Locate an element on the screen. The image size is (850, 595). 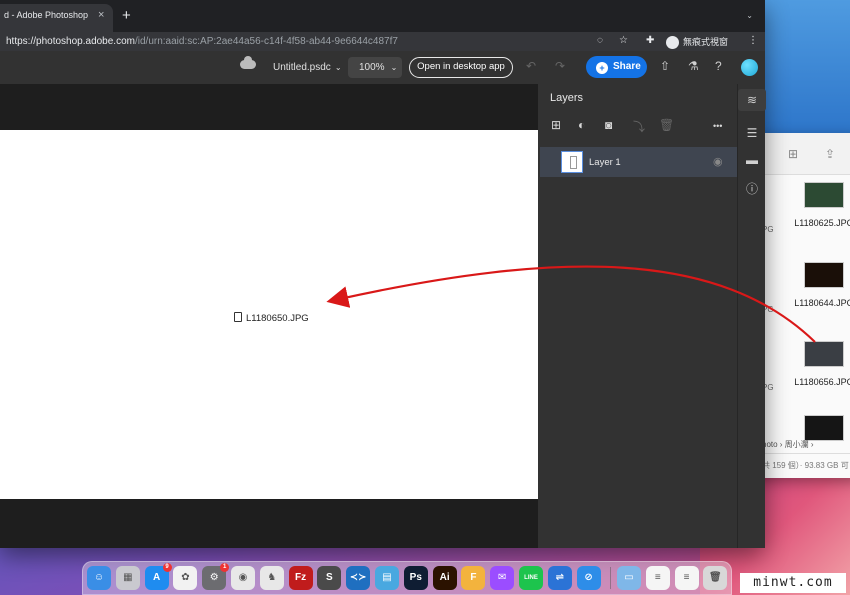
bookmark-star-icon: ☆ is located at coordinates (623, 40).